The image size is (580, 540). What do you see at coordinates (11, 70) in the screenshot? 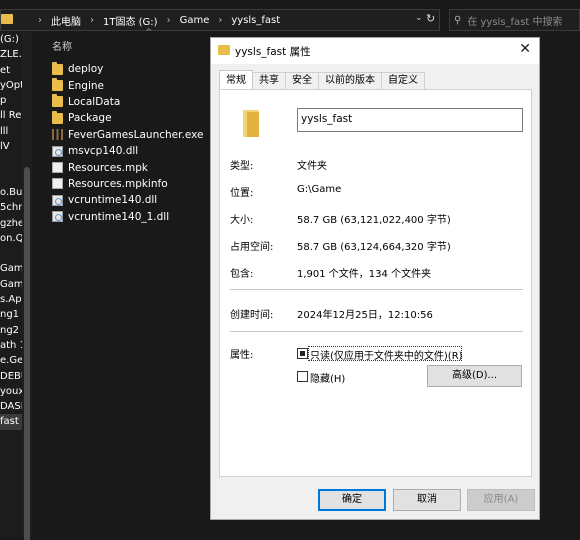
I see `nav-item: et` at bounding box center [11, 70].